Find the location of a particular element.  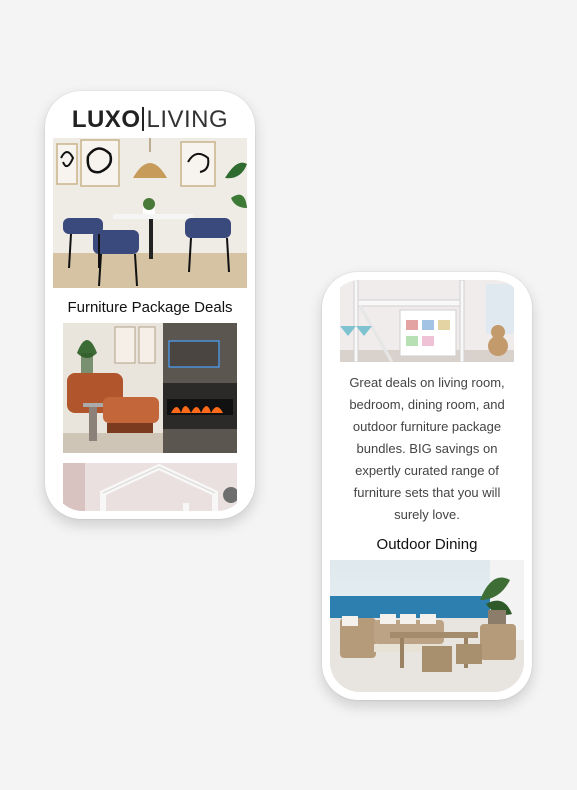

section-title-furniture-package-deals: Furniture Package Deals is located at coordinates (150, 307).